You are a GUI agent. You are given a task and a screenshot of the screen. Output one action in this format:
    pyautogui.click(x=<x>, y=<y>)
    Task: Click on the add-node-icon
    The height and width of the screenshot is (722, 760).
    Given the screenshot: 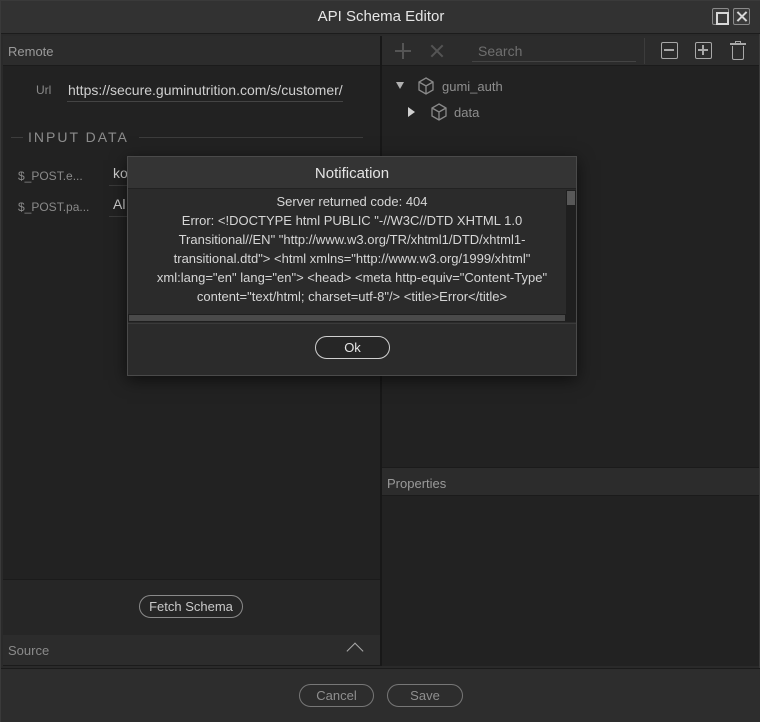 What is the action you would take?
    pyautogui.click(x=403, y=51)
    